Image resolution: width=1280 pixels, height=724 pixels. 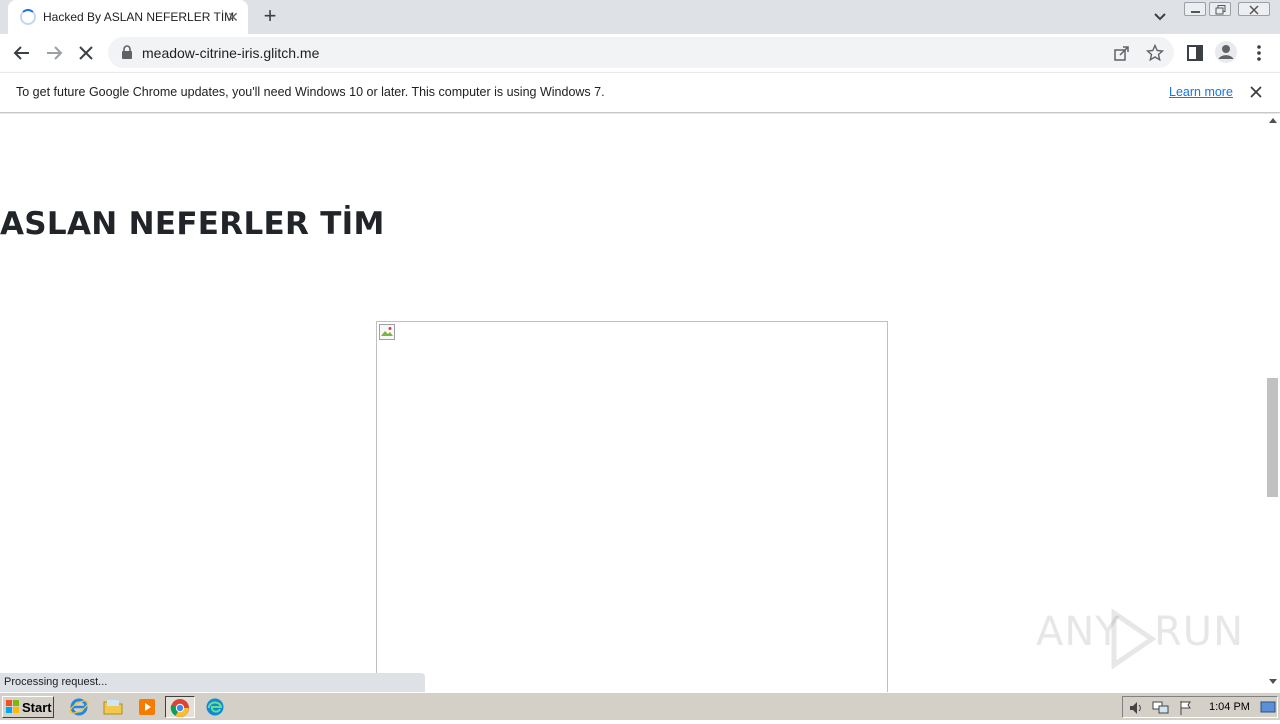 What do you see at coordinates (1254, 9) in the screenshot?
I see `close-window-button` at bounding box center [1254, 9].